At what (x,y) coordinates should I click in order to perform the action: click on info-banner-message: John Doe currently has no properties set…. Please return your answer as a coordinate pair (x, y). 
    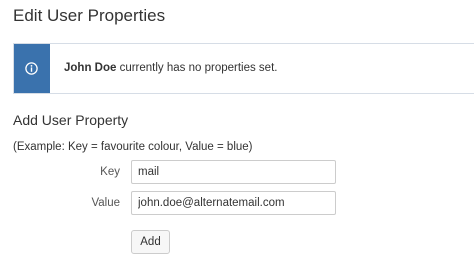
    Looking at the image, I should click on (170, 68).